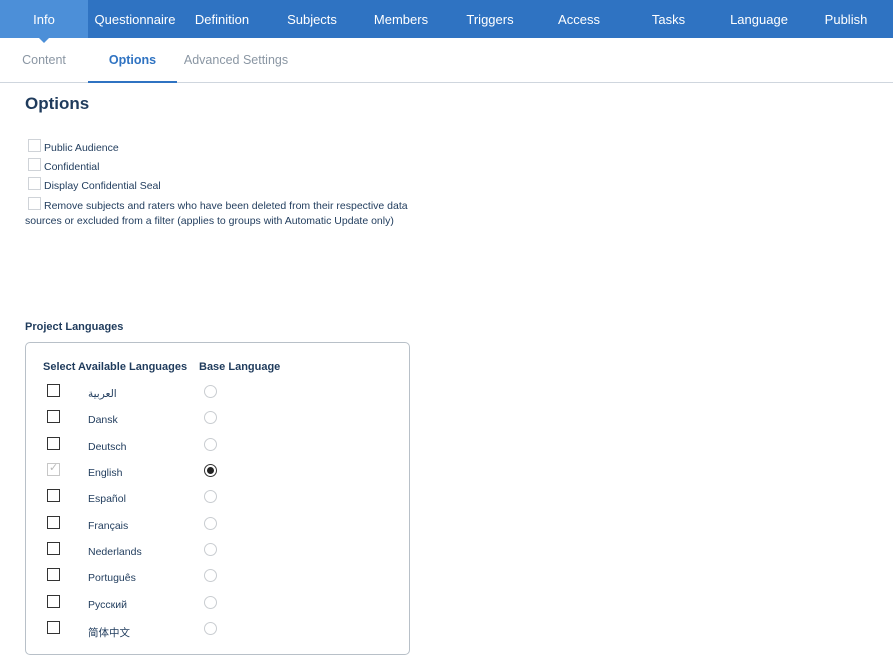 This screenshot has height=665, width=893. What do you see at coordinates (72, 167) in the screenshot?
I see `confidential-label: Confidential` at bounding box center [72, 167].